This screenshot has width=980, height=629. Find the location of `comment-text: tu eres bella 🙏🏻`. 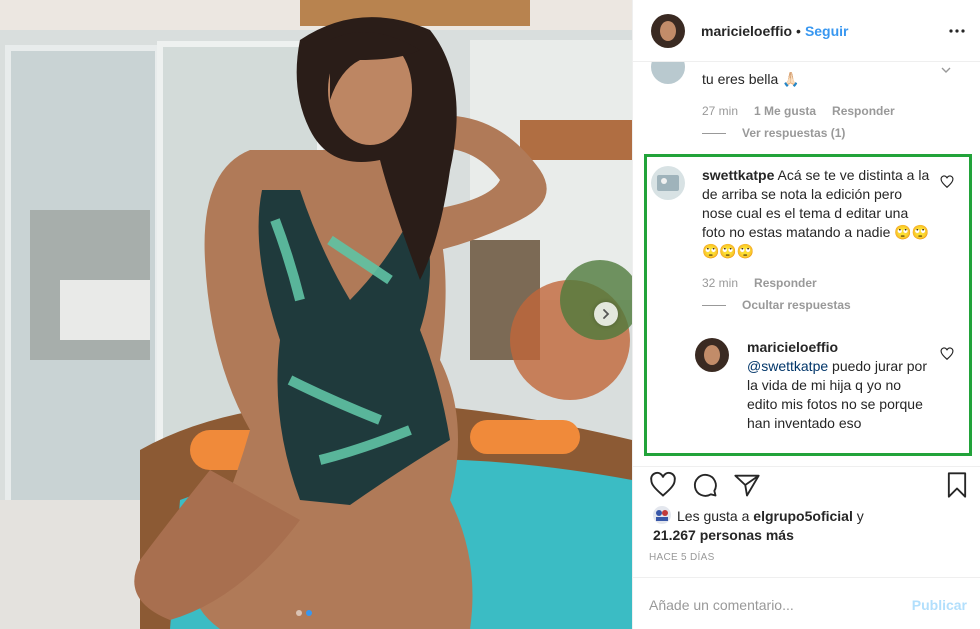

comment-text: tu eres bella 🙏🏻 is located at coordinates (751, 79).